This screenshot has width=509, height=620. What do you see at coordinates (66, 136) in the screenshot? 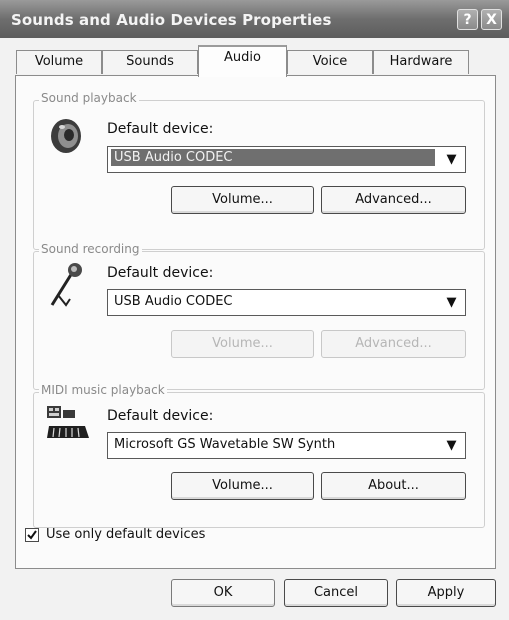
I see `speaker-icon` at bounding box center [66, 136].